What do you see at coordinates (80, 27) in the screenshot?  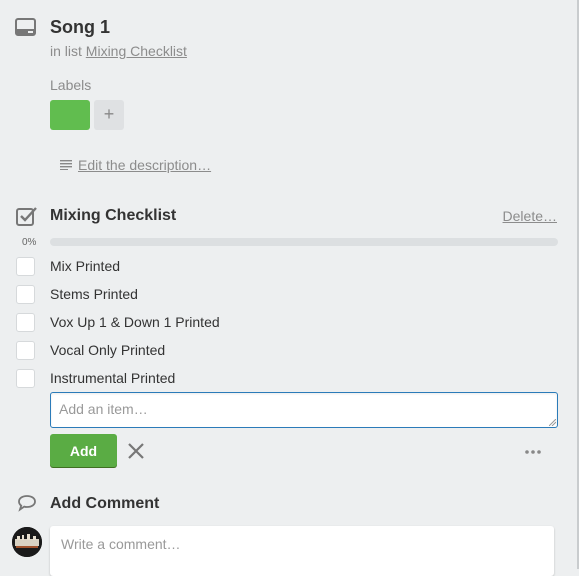 I see `card-title: Song 1` at bounding box center [80, 27].